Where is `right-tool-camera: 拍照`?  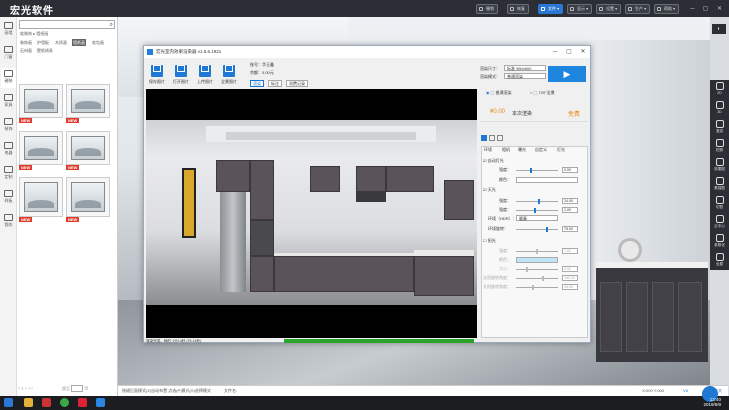 right-tool-camera: 拍照 is located at coordinates (719, 147).